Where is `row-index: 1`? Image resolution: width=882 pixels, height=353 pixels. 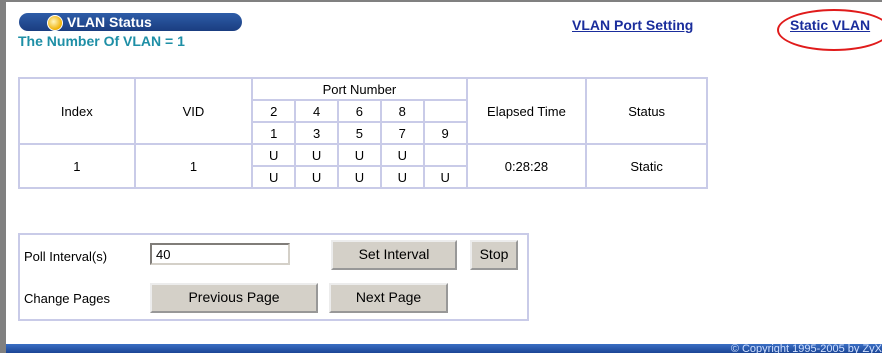 row-index: 1 is located at coordinates (77, 166).